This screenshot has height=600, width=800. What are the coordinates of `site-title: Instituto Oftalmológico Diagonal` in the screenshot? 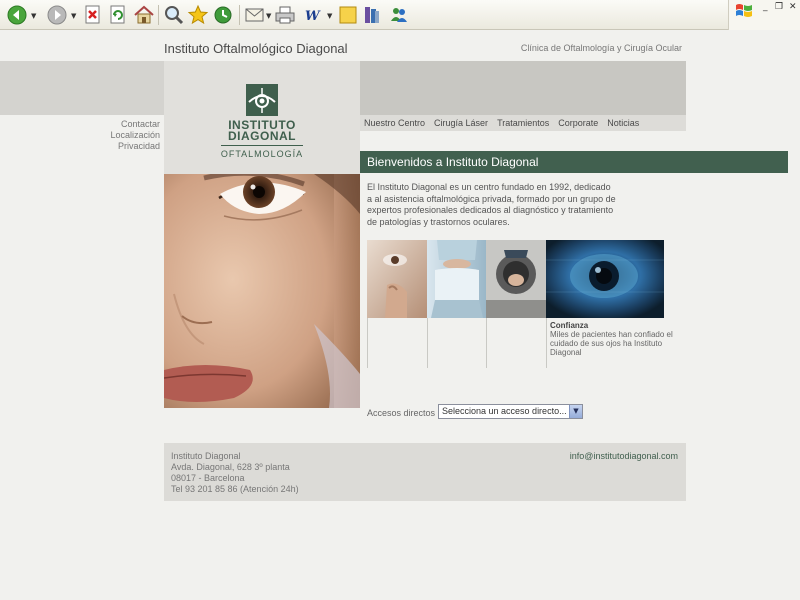 It's located at (256, 48).